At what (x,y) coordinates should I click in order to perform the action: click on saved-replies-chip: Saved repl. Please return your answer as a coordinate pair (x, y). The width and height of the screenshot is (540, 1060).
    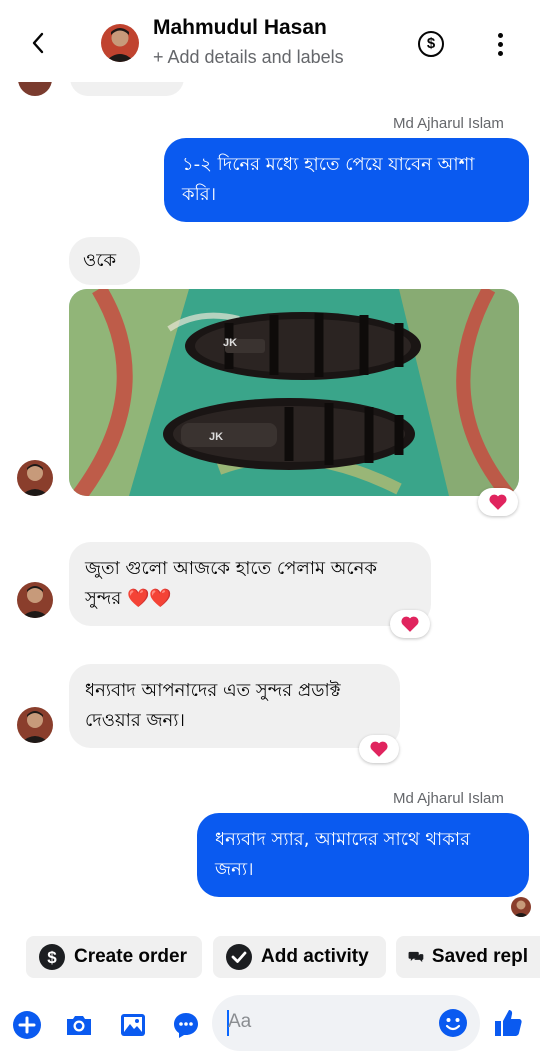
    Looking at the image, I should click on (468, 957).